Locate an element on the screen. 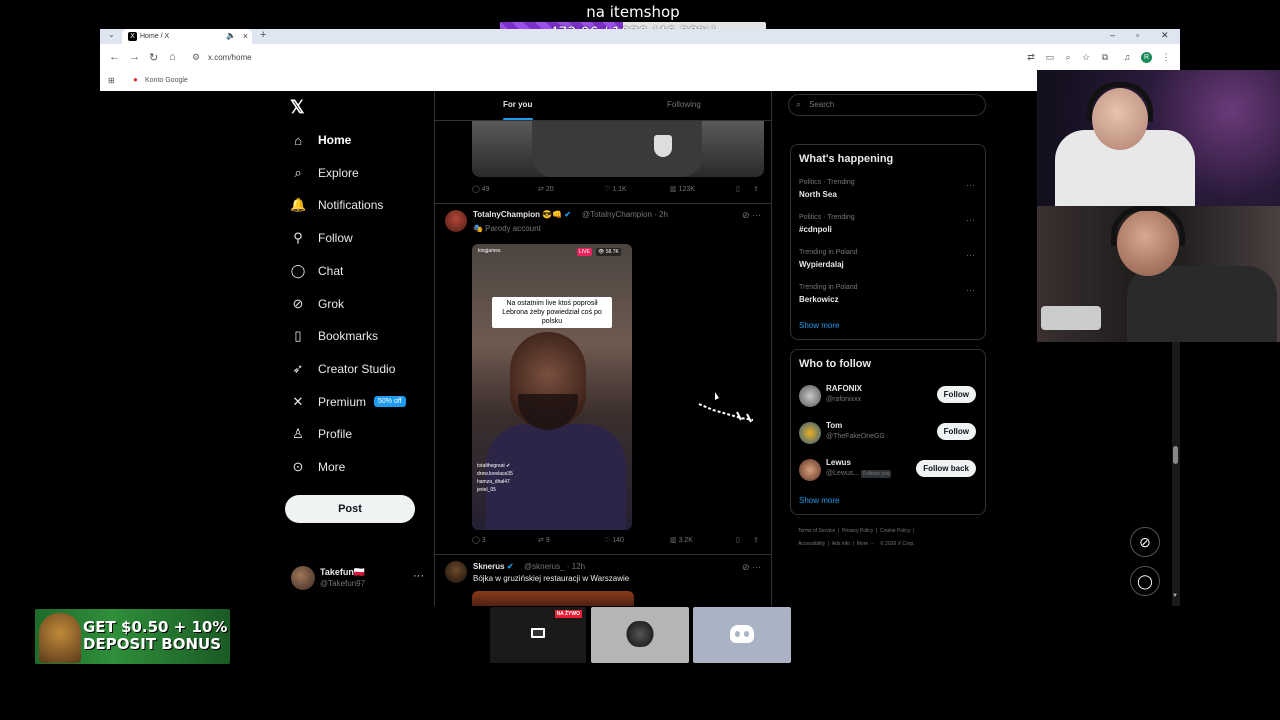 This screenshot has height=720, width=1280. home-icon: ⌂ is located at coordinates (298, 140).